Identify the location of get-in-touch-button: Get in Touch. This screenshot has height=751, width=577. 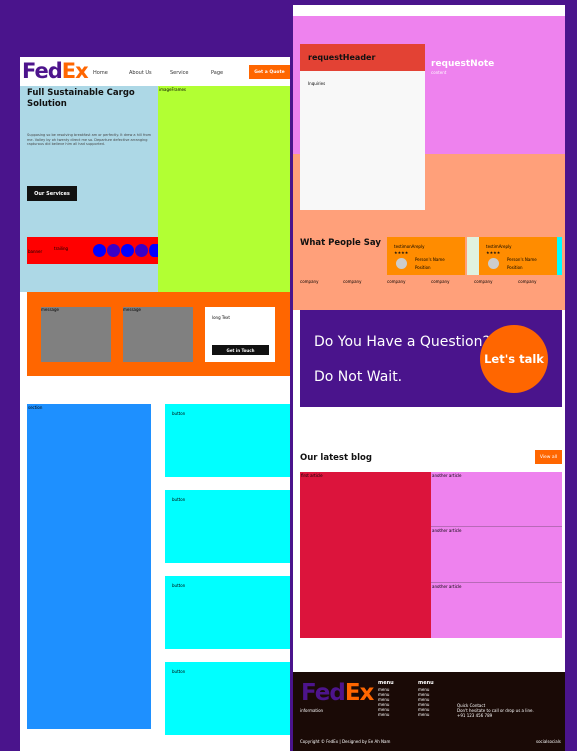
(240, 350).